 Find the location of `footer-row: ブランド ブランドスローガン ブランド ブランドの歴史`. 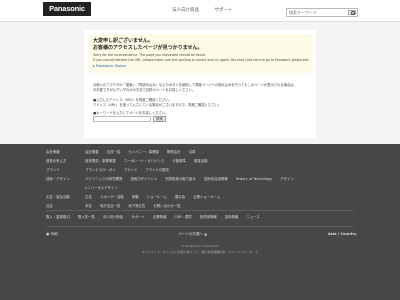

footer-row: ブランド ブランドスローガン ブランド ブランドの歴史 is located at coordinates (111, 169).